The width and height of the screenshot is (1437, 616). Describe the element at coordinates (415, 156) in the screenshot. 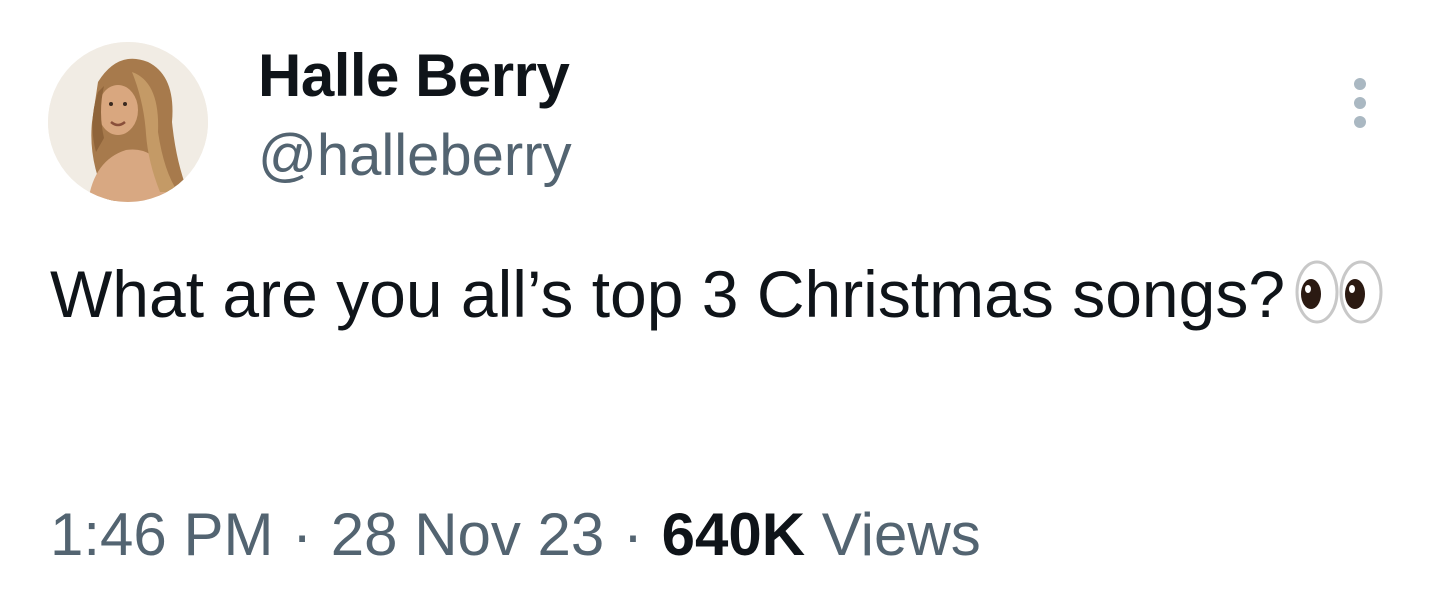

I see `author-handle: @halleberry` at that location.